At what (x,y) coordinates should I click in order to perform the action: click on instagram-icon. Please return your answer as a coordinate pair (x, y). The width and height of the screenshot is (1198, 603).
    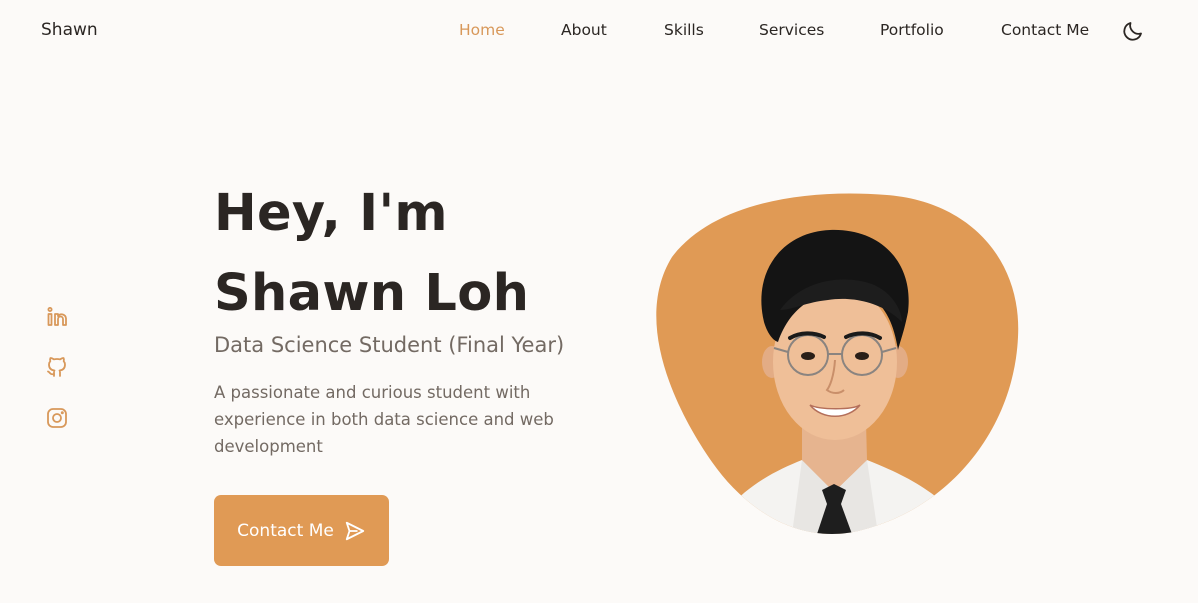
    Looking at the image, I should click on (57, 418).